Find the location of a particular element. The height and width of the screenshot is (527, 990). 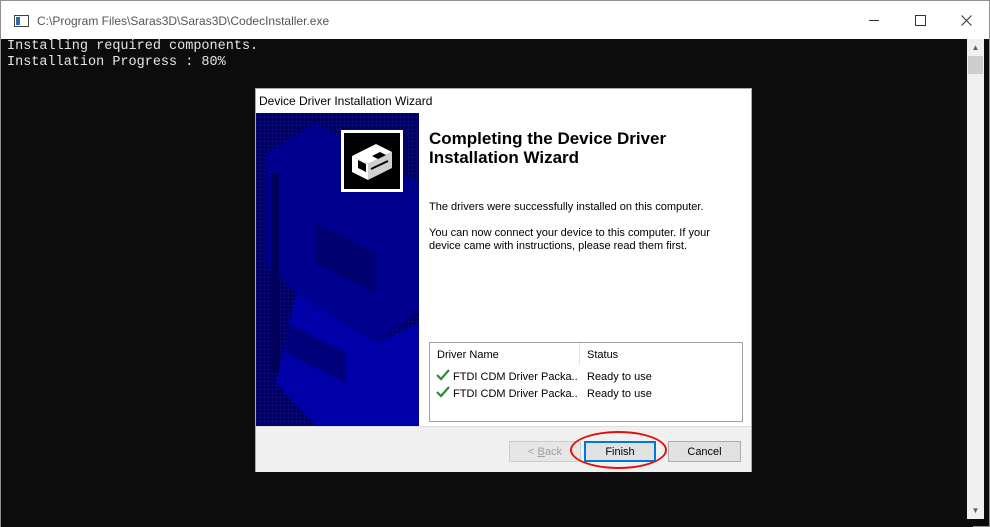

column-header-driver-name: Driver Name is located at coordinates (468, 355).